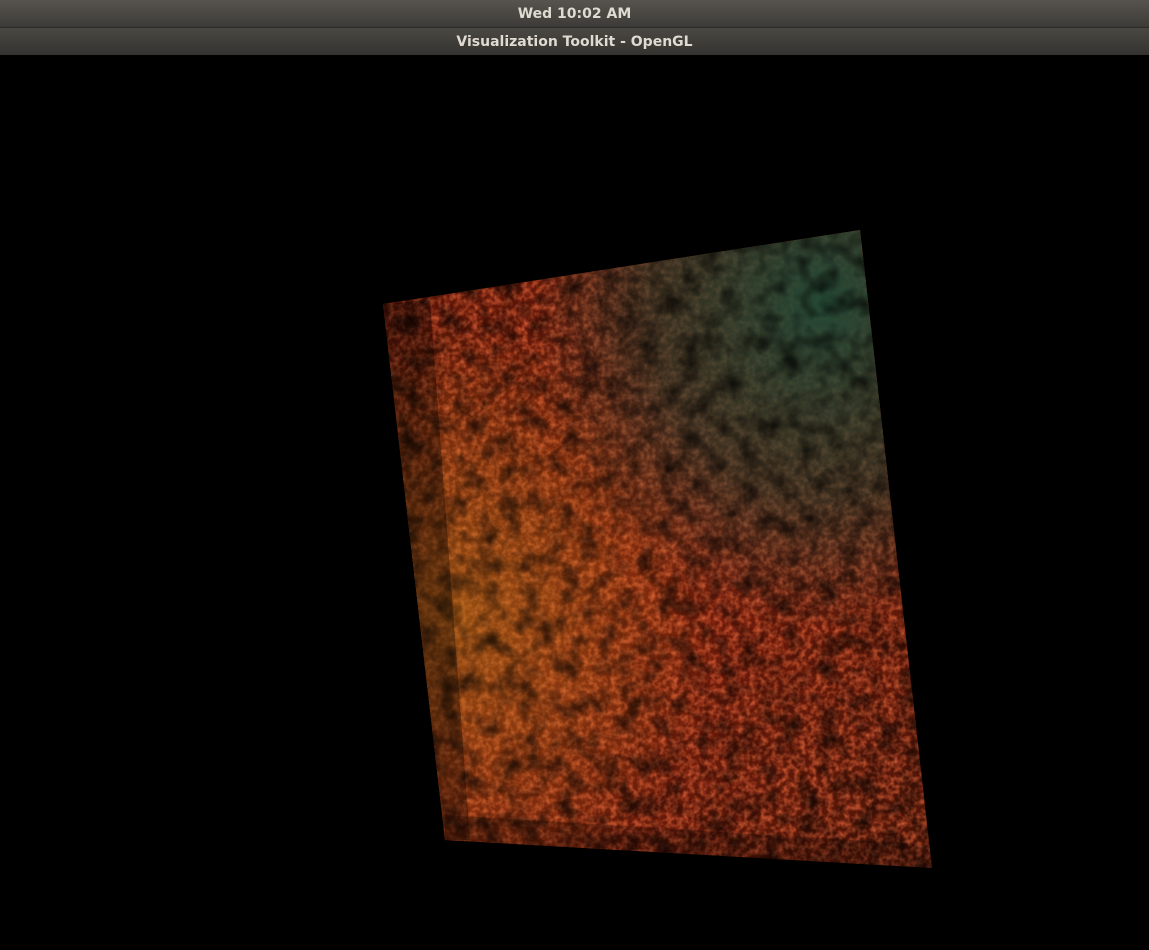 Image resolution: width=1149 pixels, height=950 pixels. I want to click on window-title: Visualization Toolkit - OpenGL, so click(574, 41).